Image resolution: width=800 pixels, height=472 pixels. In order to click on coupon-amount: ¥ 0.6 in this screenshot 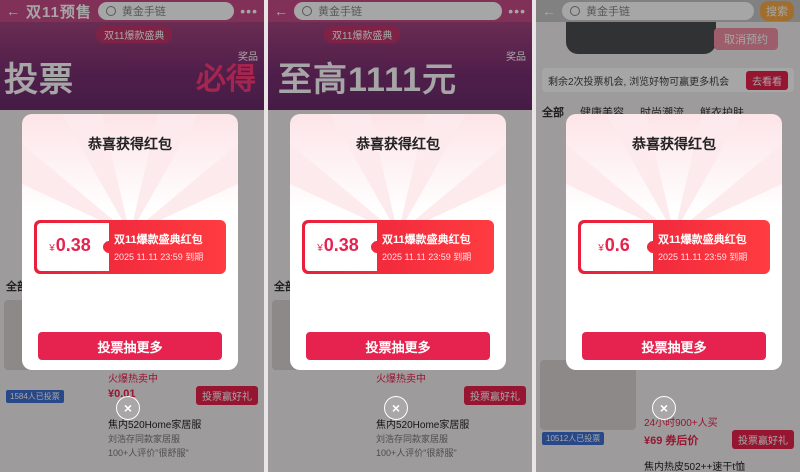, I will do `click(617, 247)`.